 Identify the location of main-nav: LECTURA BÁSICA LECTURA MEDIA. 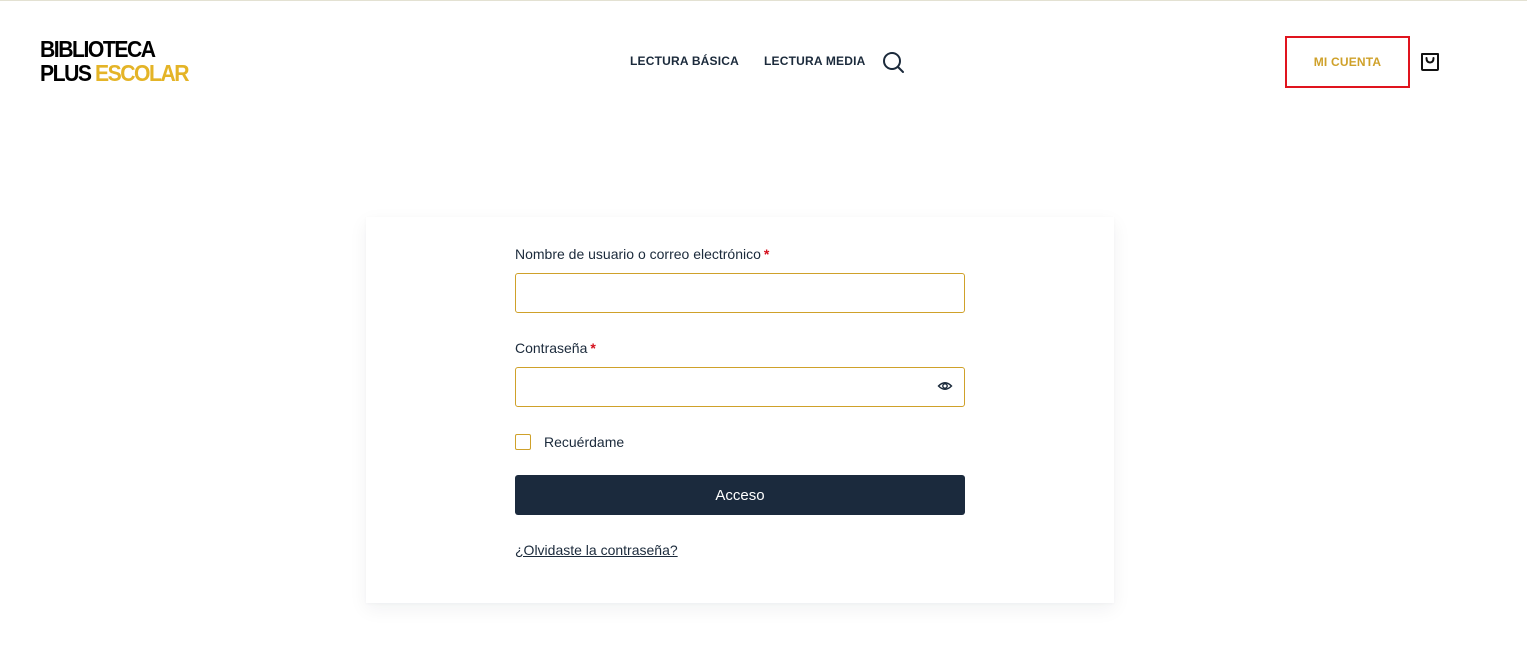
(748, 61).